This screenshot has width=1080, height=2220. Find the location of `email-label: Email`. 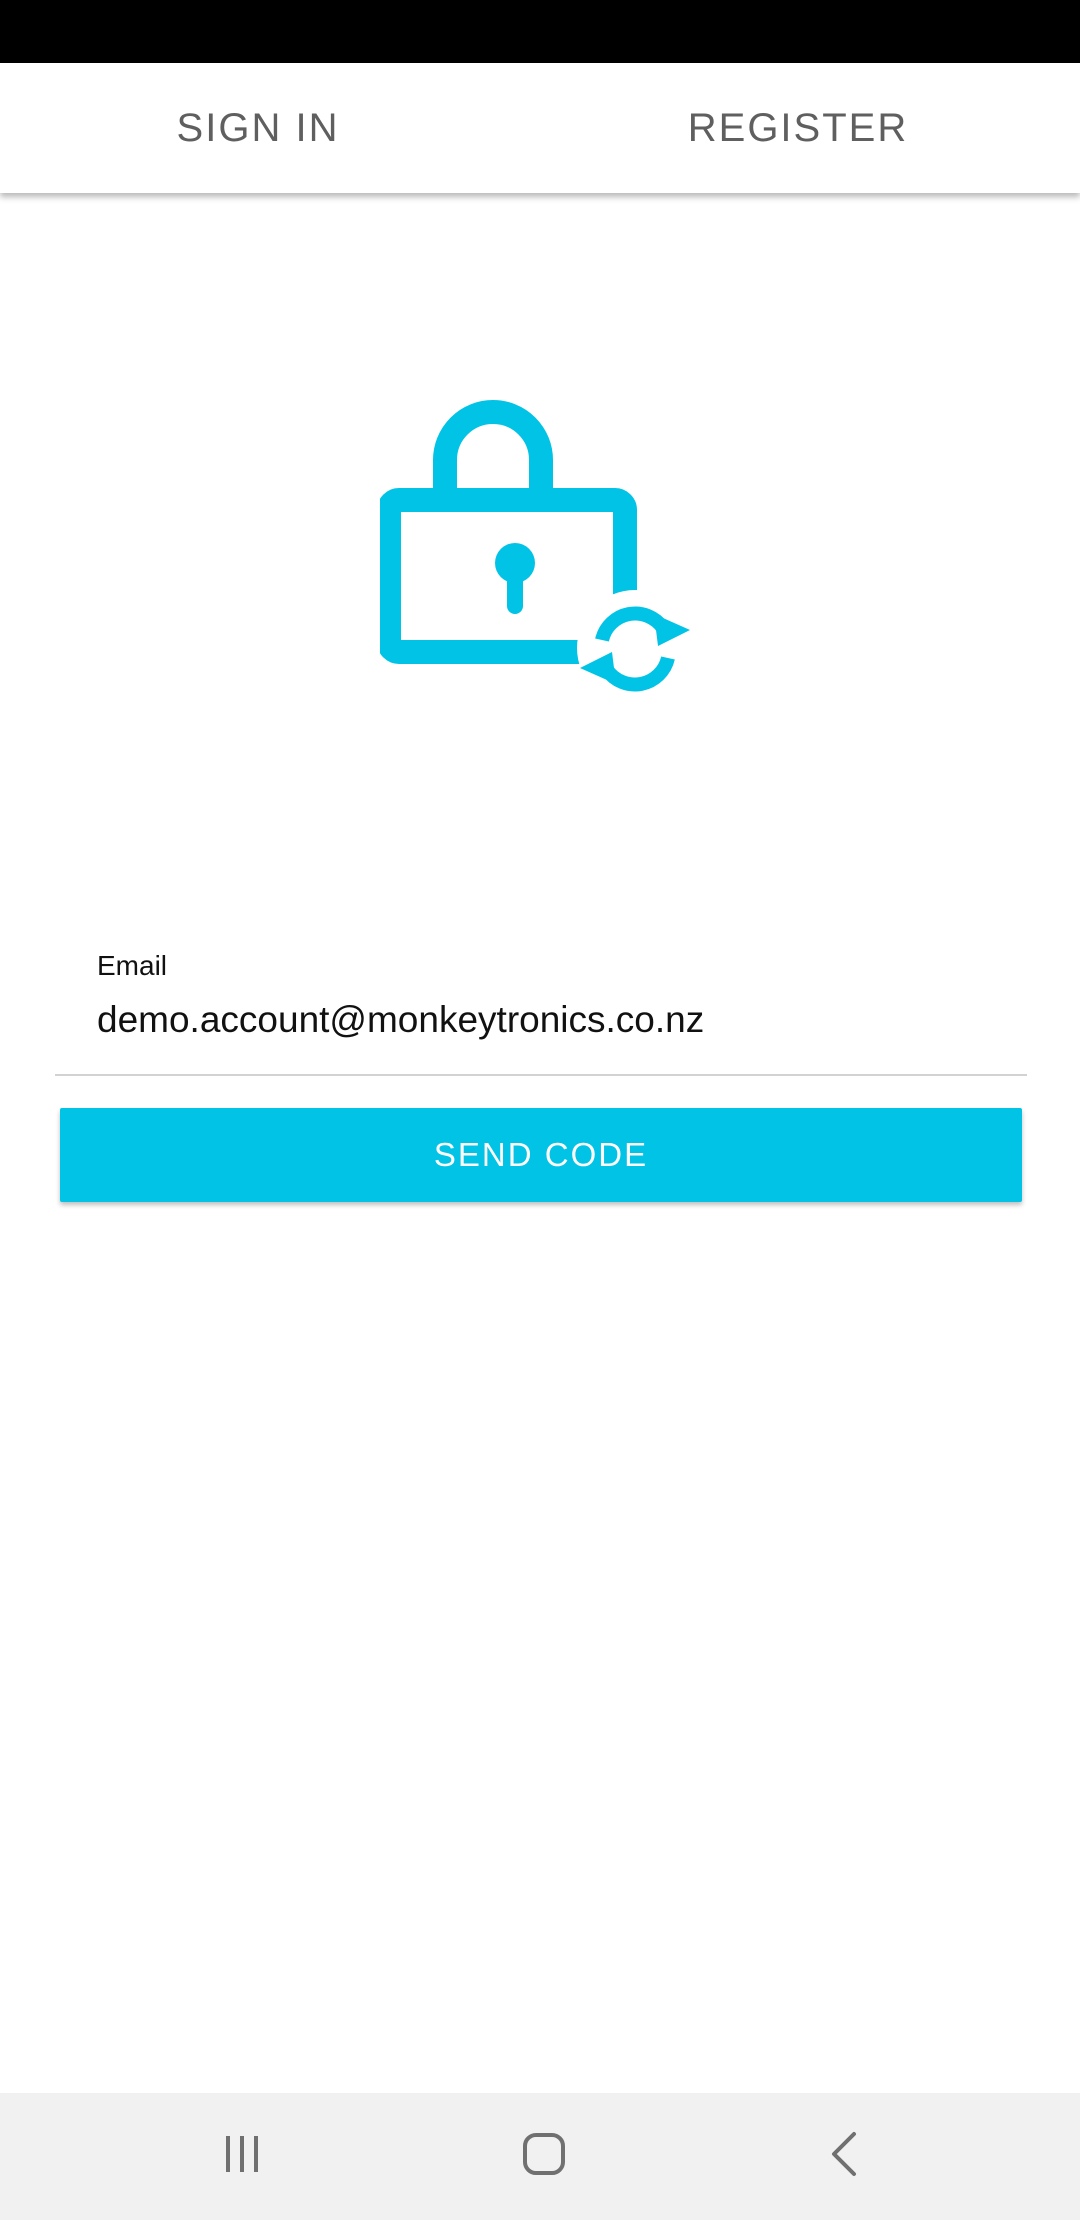

email-label: Email is located at coordinates (132, 965).